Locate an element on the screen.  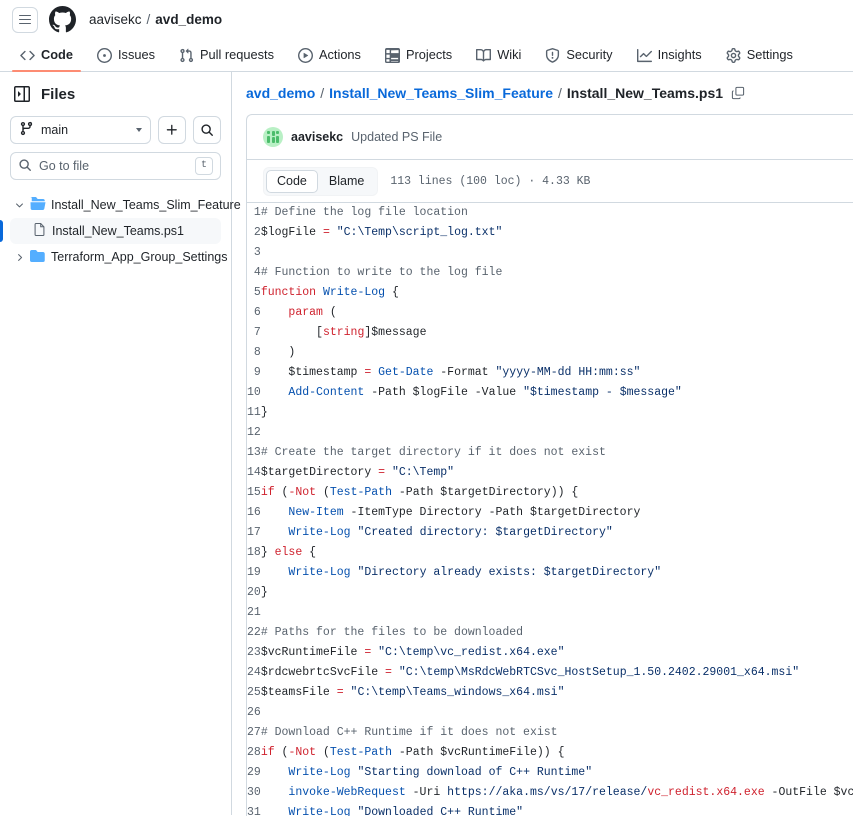
line-number: 11 is located at coordinates (254, 413).